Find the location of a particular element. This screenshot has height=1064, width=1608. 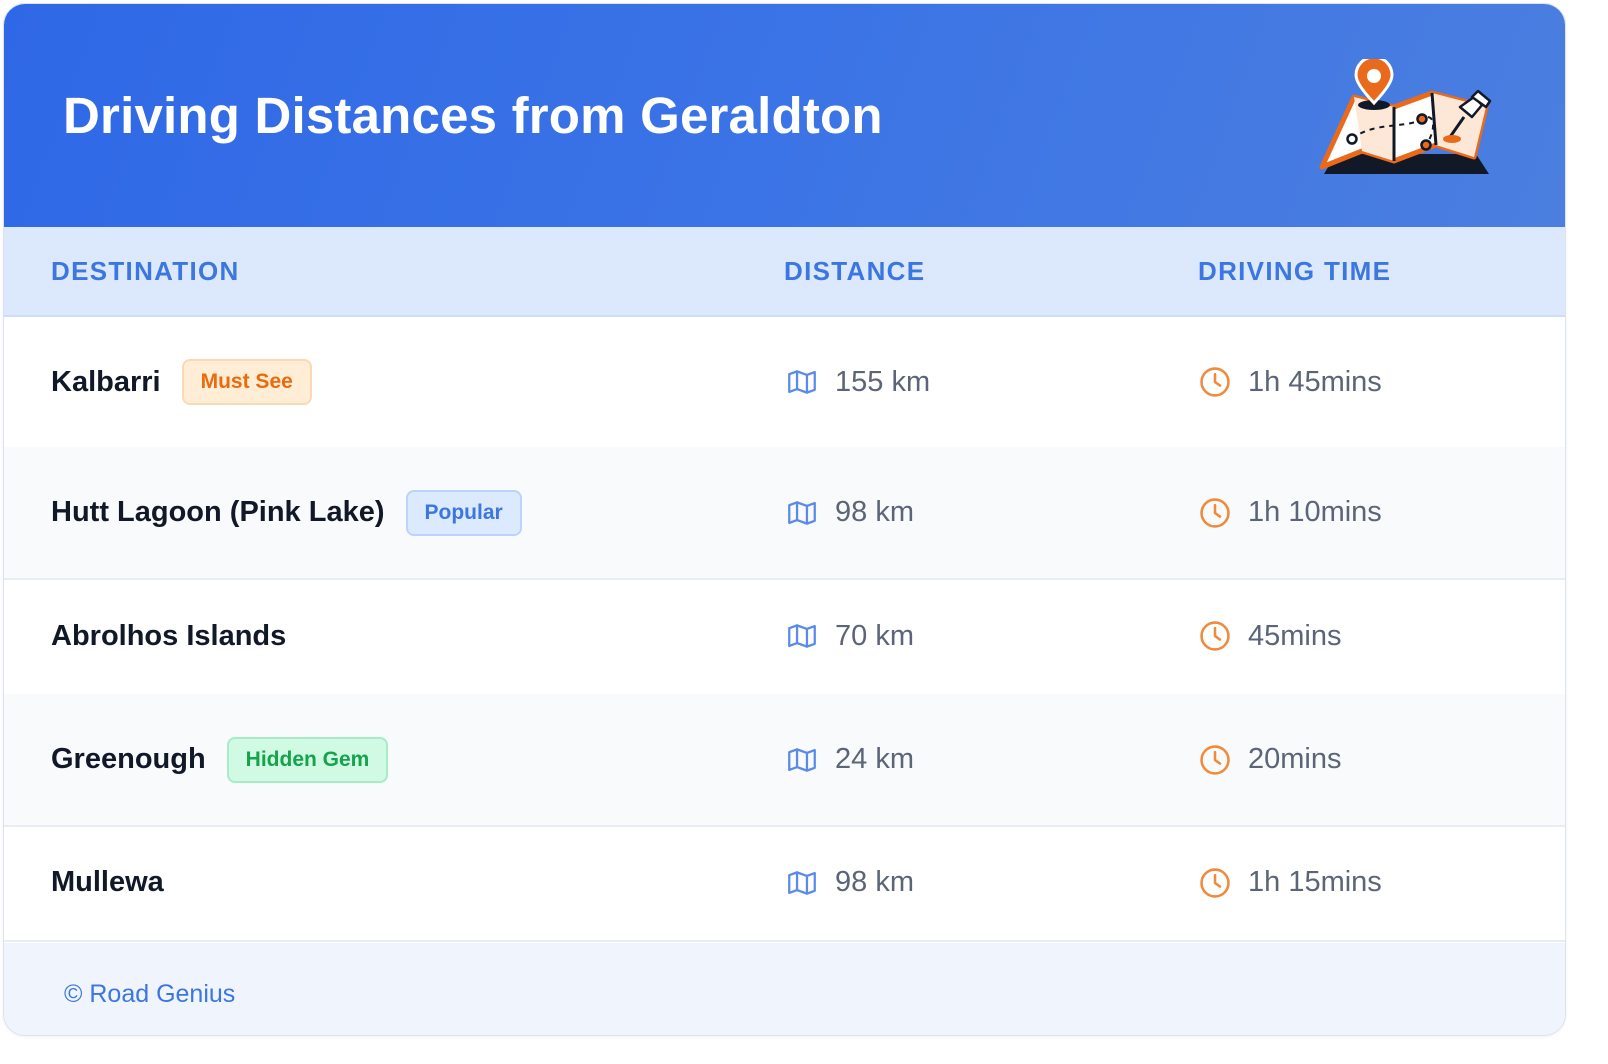

destination-badge: Must See is located at coordinates (246, 382).